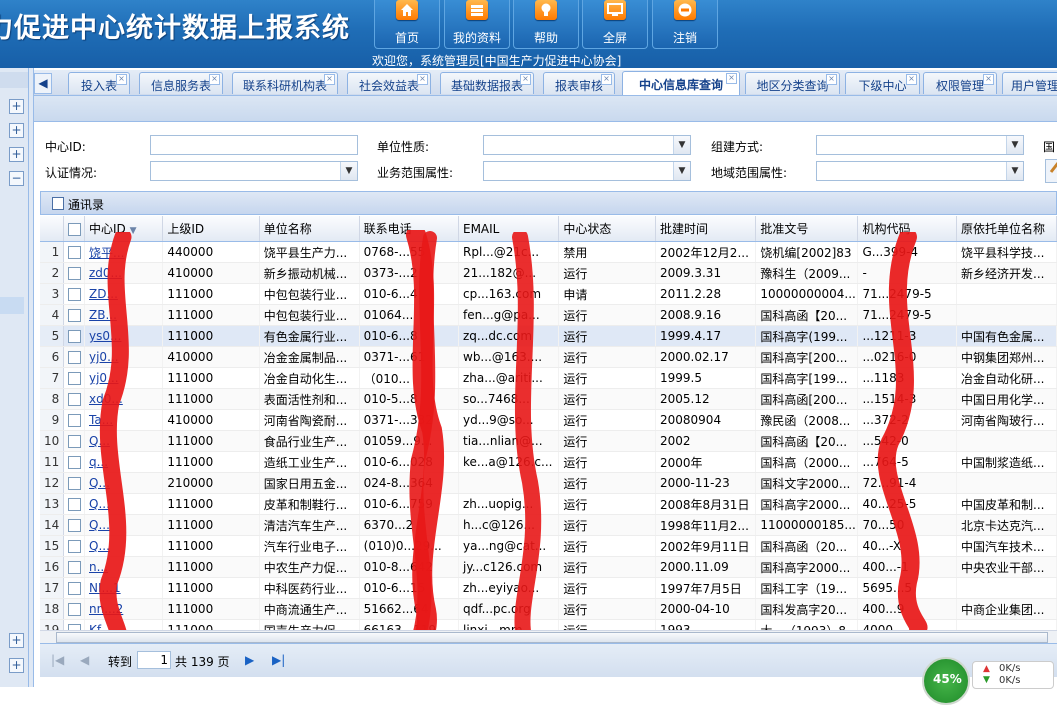  What do you see at coordinates (907, 229) in the screenshot?
I see `column-header: 机构代码` at bounding box center [907, 229].